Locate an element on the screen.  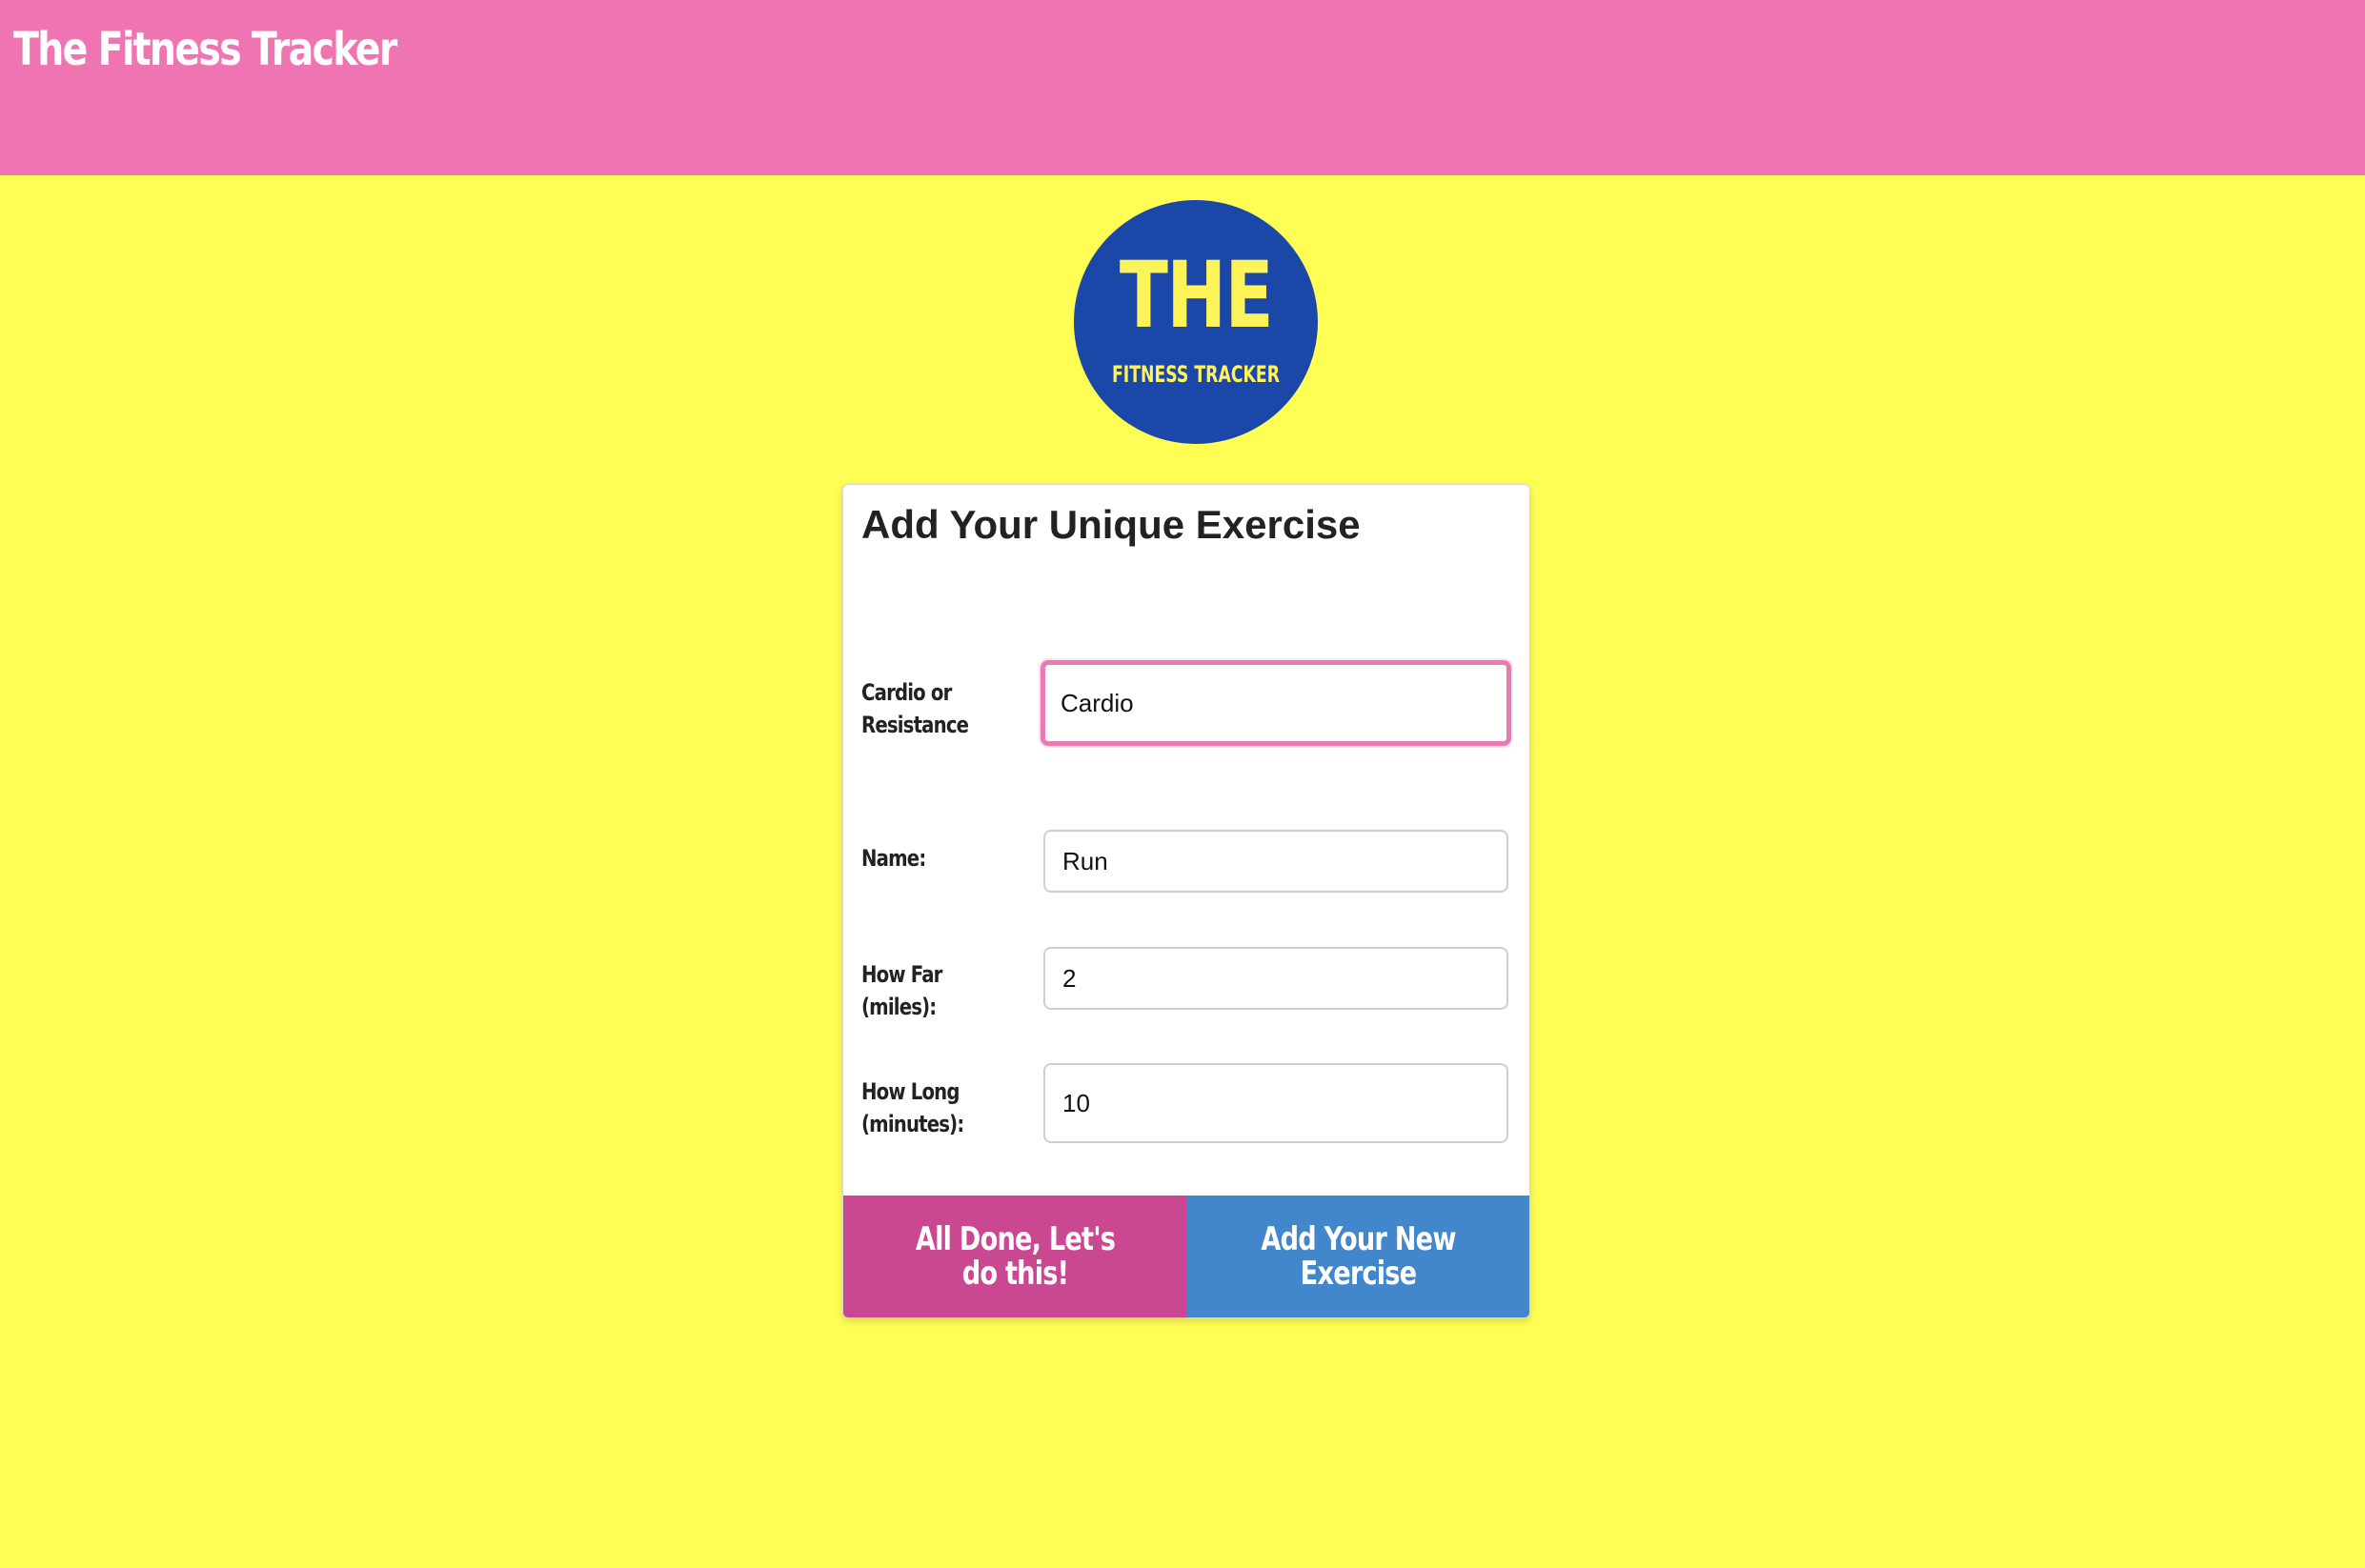
name-input is located at coordinates (1275, 861).